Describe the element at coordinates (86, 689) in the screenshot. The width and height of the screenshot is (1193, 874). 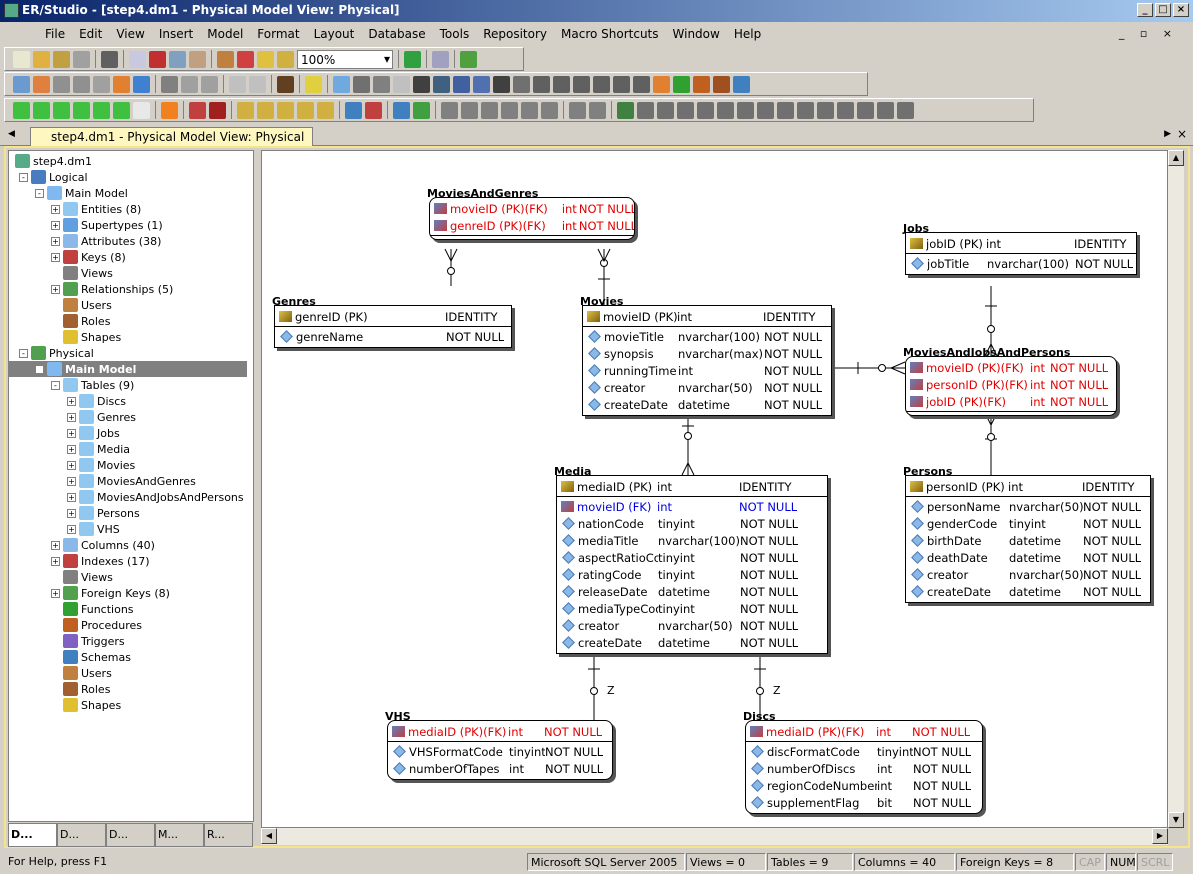
I see `tree-item: Roles` at that location.